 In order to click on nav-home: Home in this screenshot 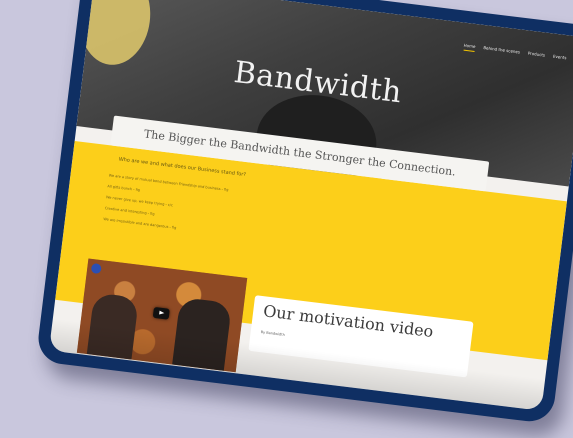, I will do `click(469, 47)`.